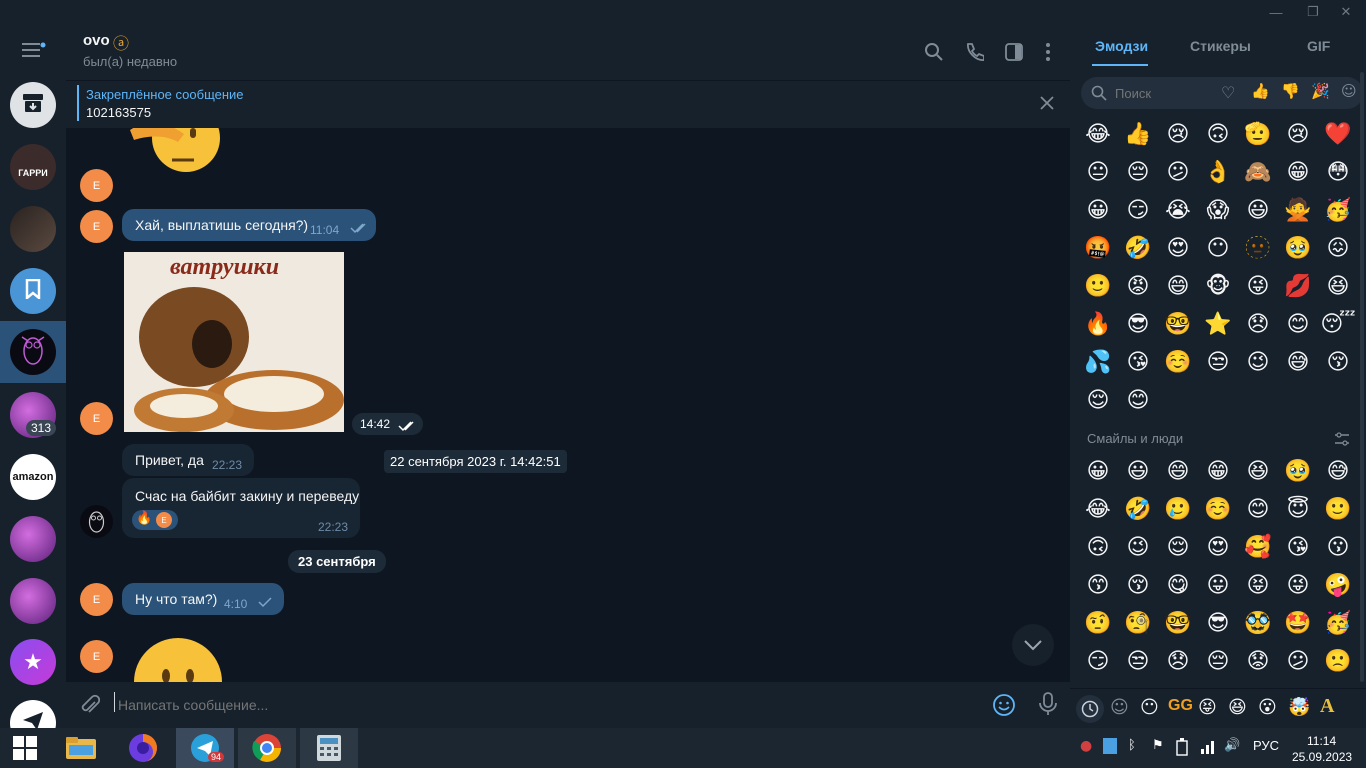 Image resolution: width=1366 pixels, height=768 pixels. Describe the element at coordinates (1338, 134) in the screenshot. I see `emoji-item: ❤️` at that location.